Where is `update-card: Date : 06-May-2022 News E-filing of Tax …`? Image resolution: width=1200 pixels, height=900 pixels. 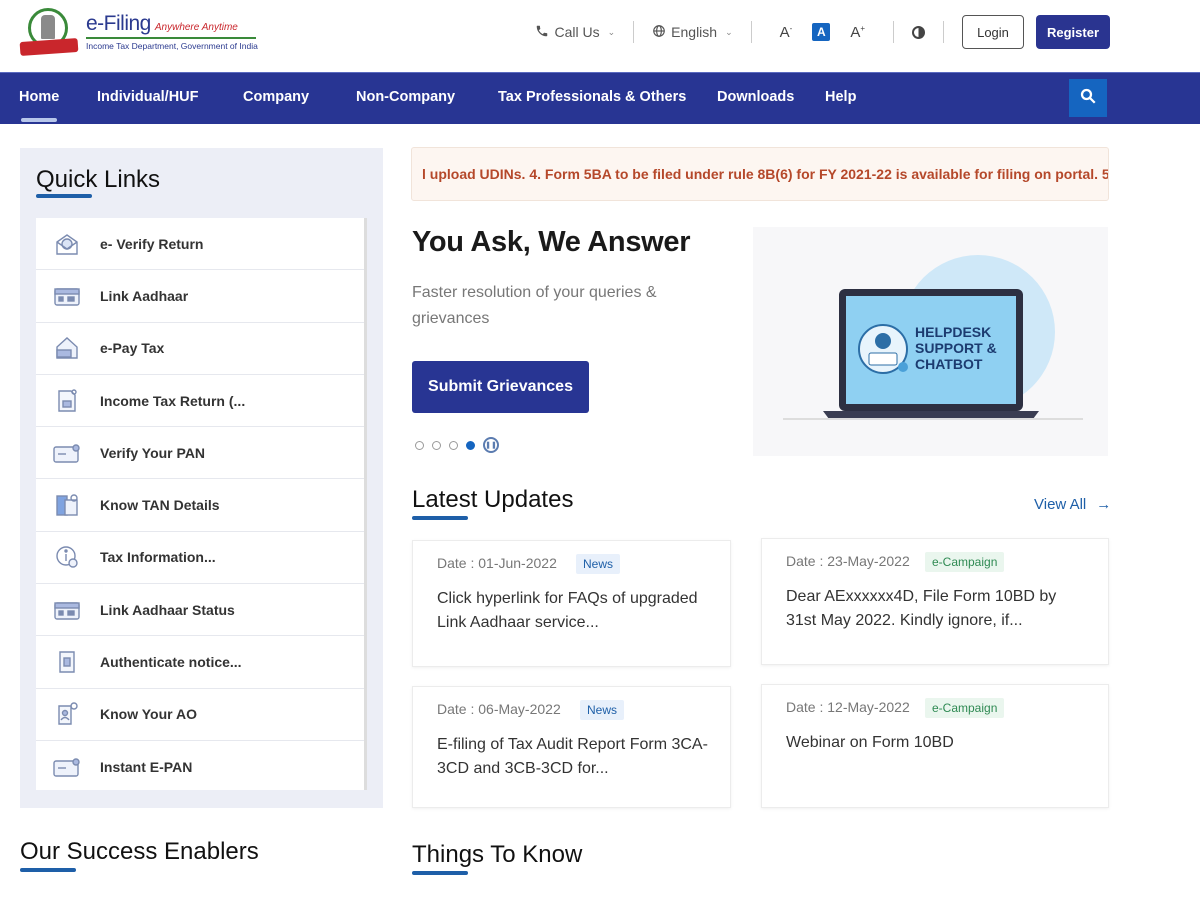
update-card: Date : 06-May-2022 News E-filing of Tax … is located at coordinates (571, 747).